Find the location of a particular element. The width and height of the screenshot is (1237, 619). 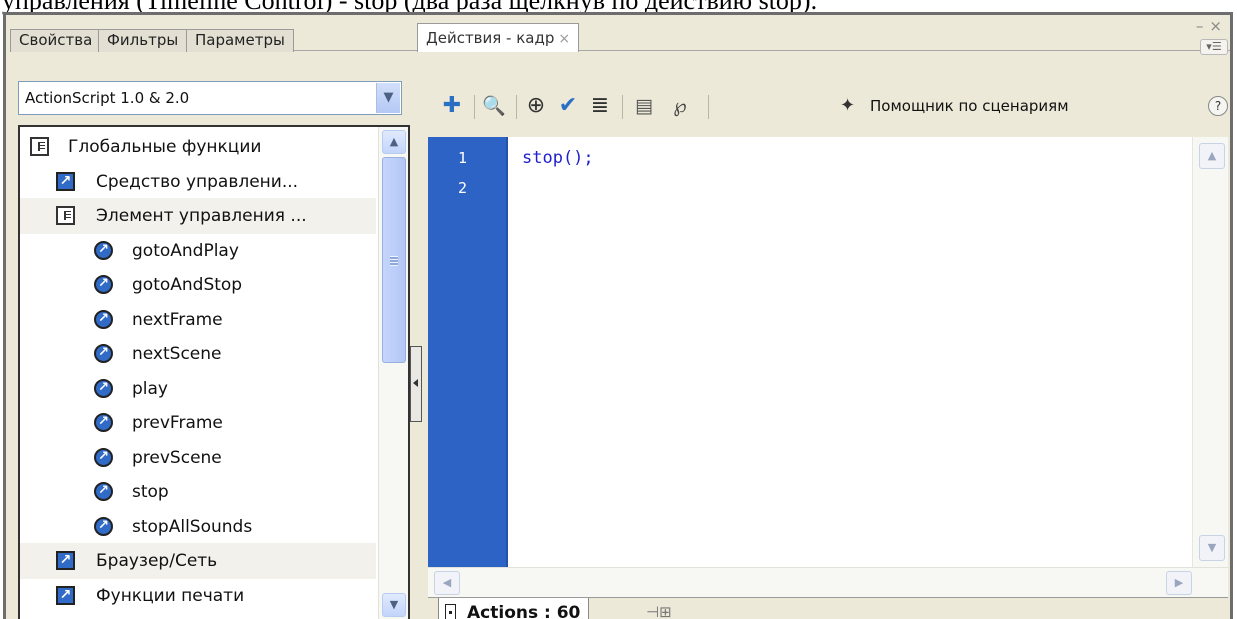

tree-item-label: Функции печати is located at coordinates (170, 595).